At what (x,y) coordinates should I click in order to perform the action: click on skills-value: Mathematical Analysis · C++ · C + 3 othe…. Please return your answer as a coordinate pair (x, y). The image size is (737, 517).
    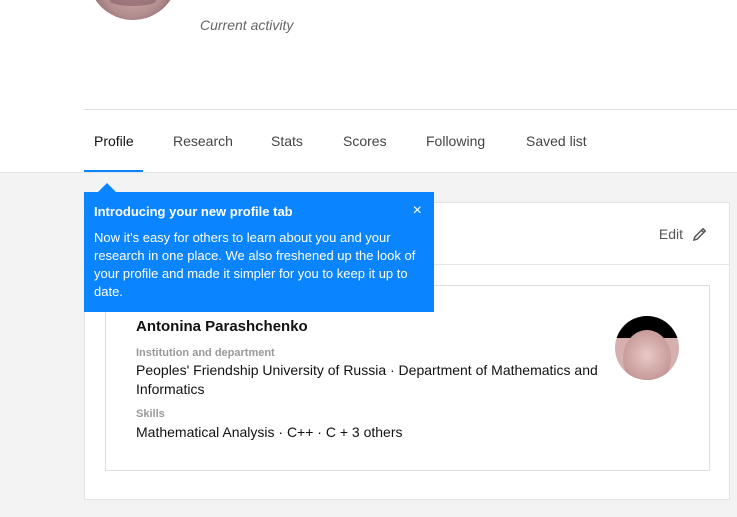
    Looking at the image, I should click on (371, 432).